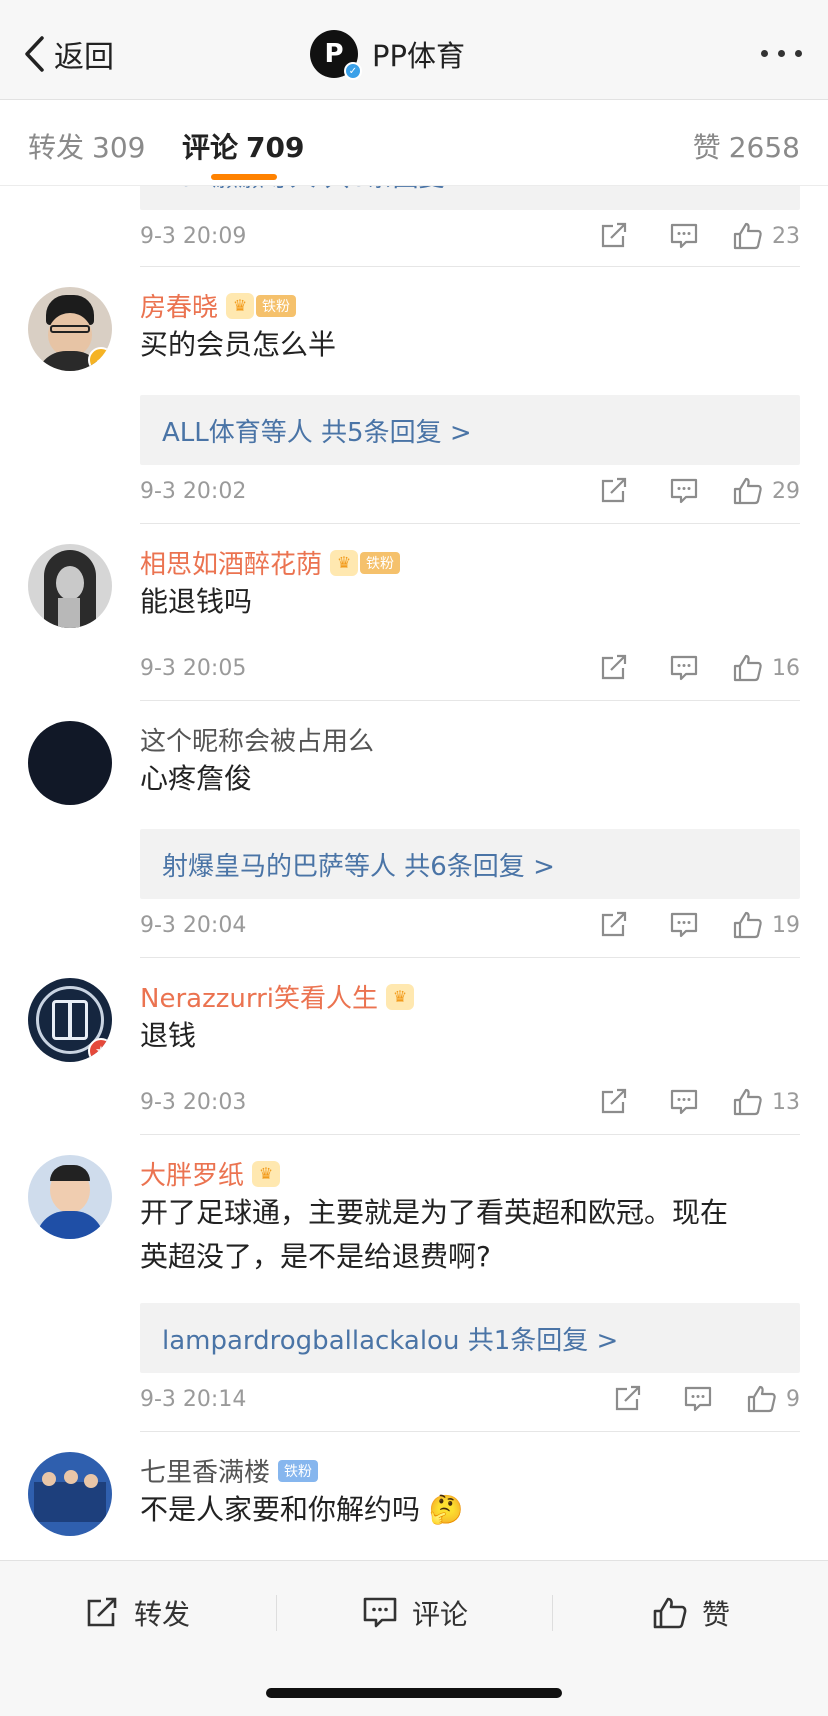 The width and height of the screenshot is (828, 1716). What do you see at coordinates (414, 1693) in the screenshot?
I see `home-indicator` at bounding box center [414, 1693].